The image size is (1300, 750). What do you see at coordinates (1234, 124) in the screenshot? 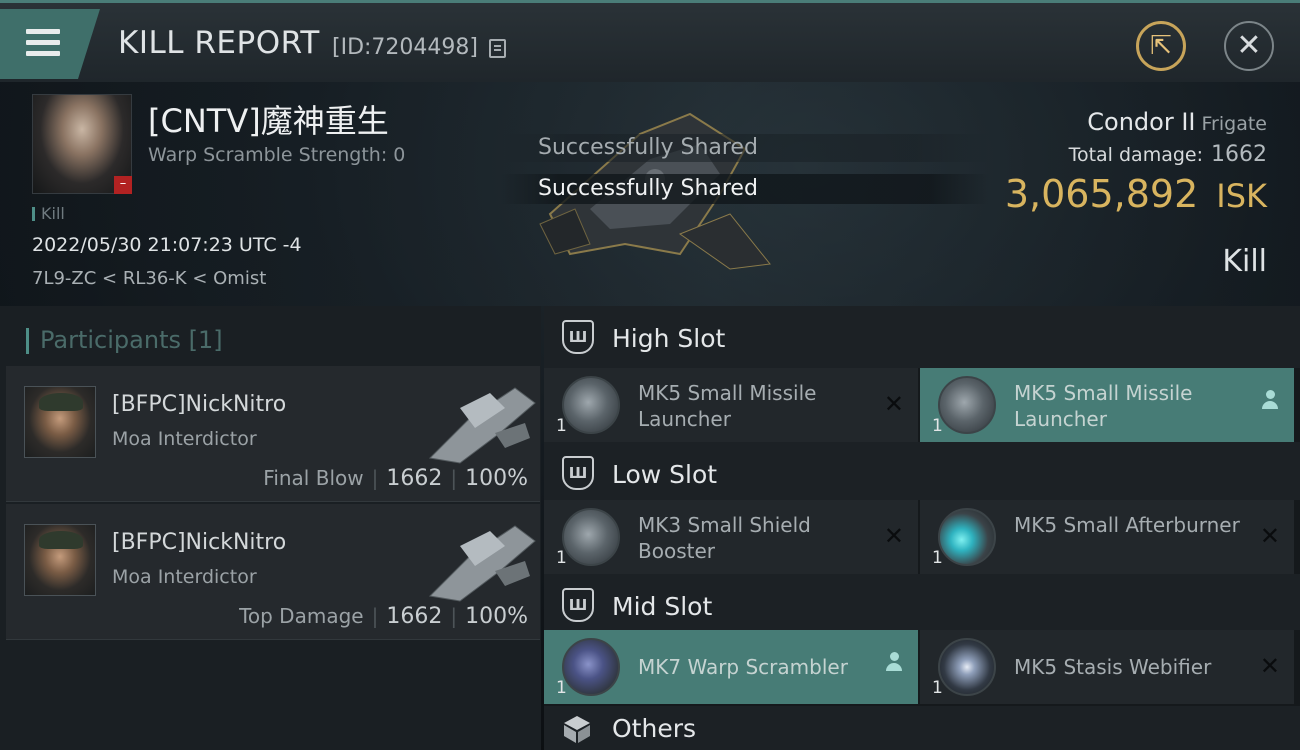
I see `ship-class: Frigate` at bounding box center [1234, 124].